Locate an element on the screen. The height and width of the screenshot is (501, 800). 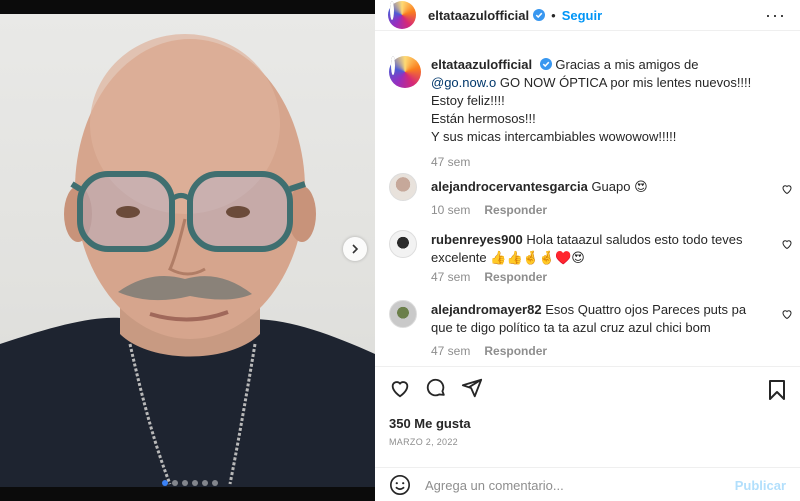
caption-line3: Están hermosos!!! is located at coordinates (483, 118).